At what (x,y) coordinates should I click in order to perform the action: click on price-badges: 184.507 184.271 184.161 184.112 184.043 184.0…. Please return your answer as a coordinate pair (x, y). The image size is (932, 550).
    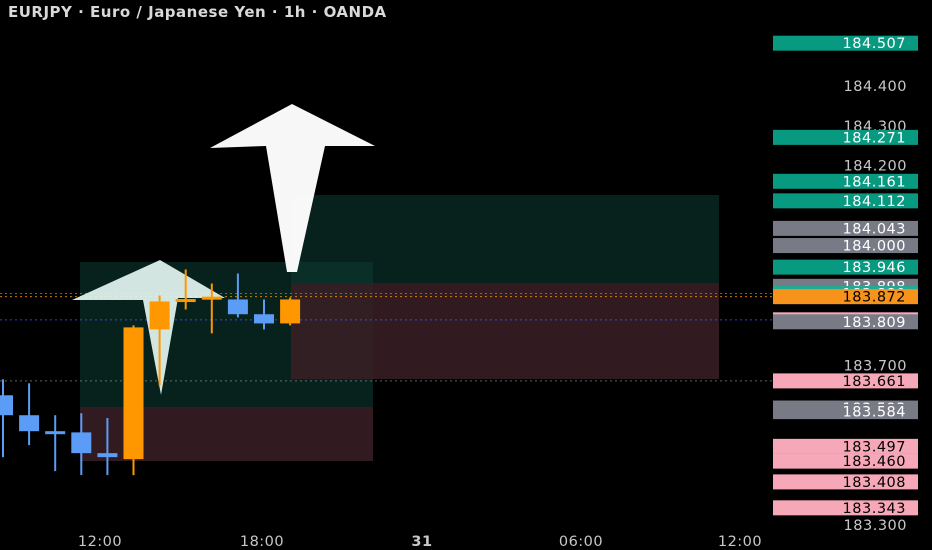
    Looking at the image, I should click on (845, 276).